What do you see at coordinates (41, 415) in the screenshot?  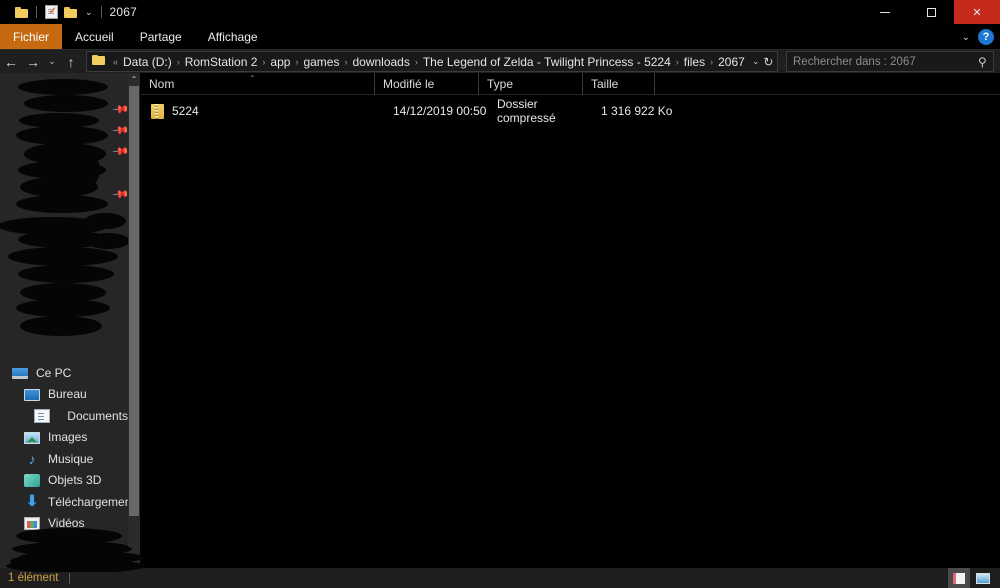 I see `documents-icon` at bounding box center [41, 415].